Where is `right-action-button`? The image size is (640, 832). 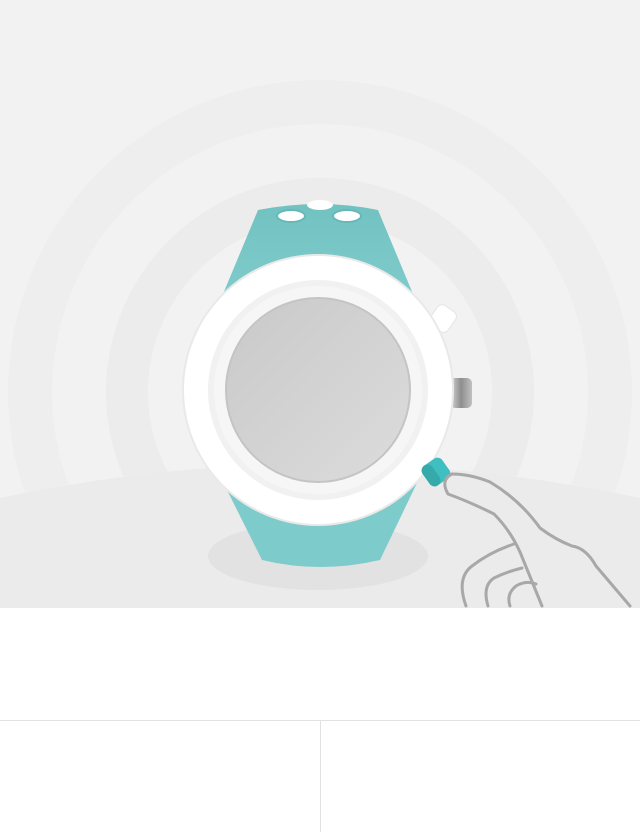 right-action-button is located at coordinates (480, 776).